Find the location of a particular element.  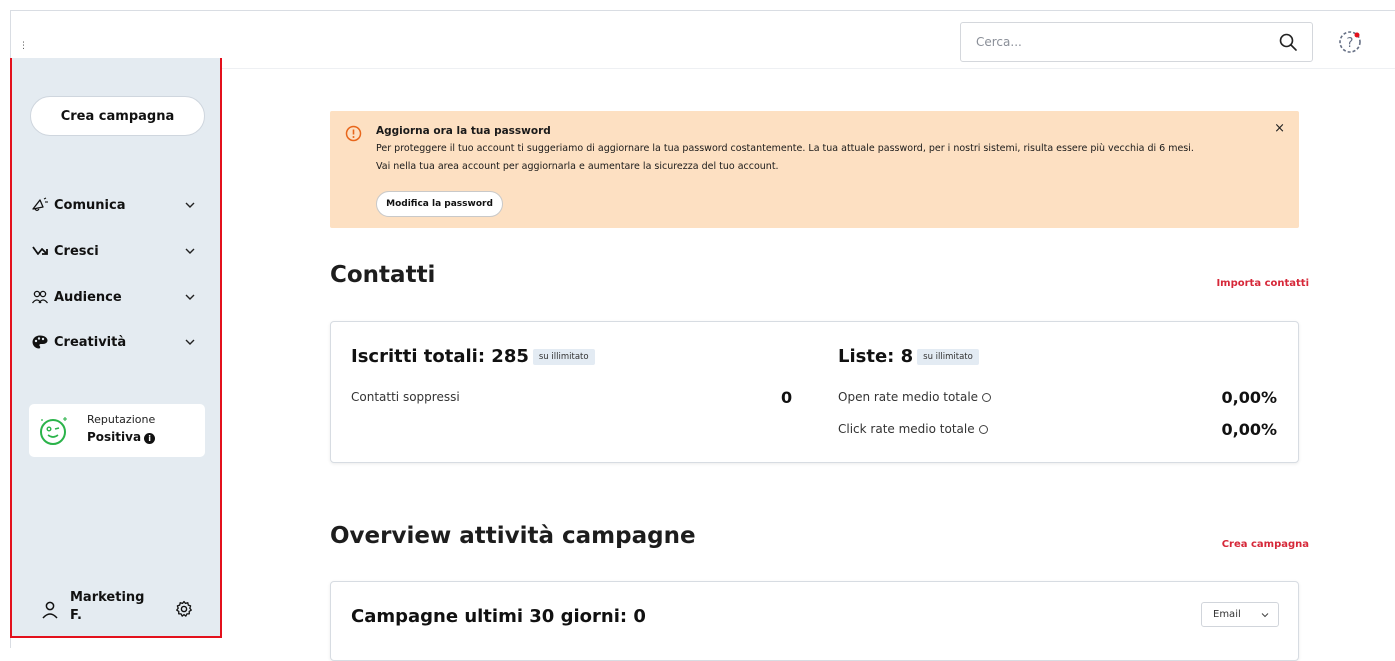

user-account: Marketing F. is located at coordinates (117, 608).